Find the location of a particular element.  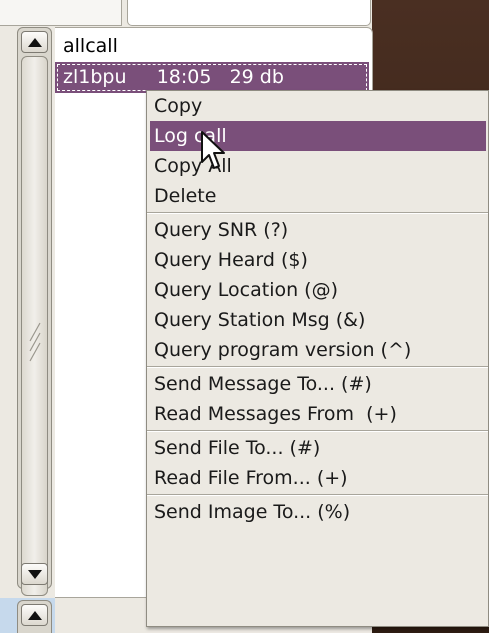

list-item: allcall is located at coordinates (213, 46).